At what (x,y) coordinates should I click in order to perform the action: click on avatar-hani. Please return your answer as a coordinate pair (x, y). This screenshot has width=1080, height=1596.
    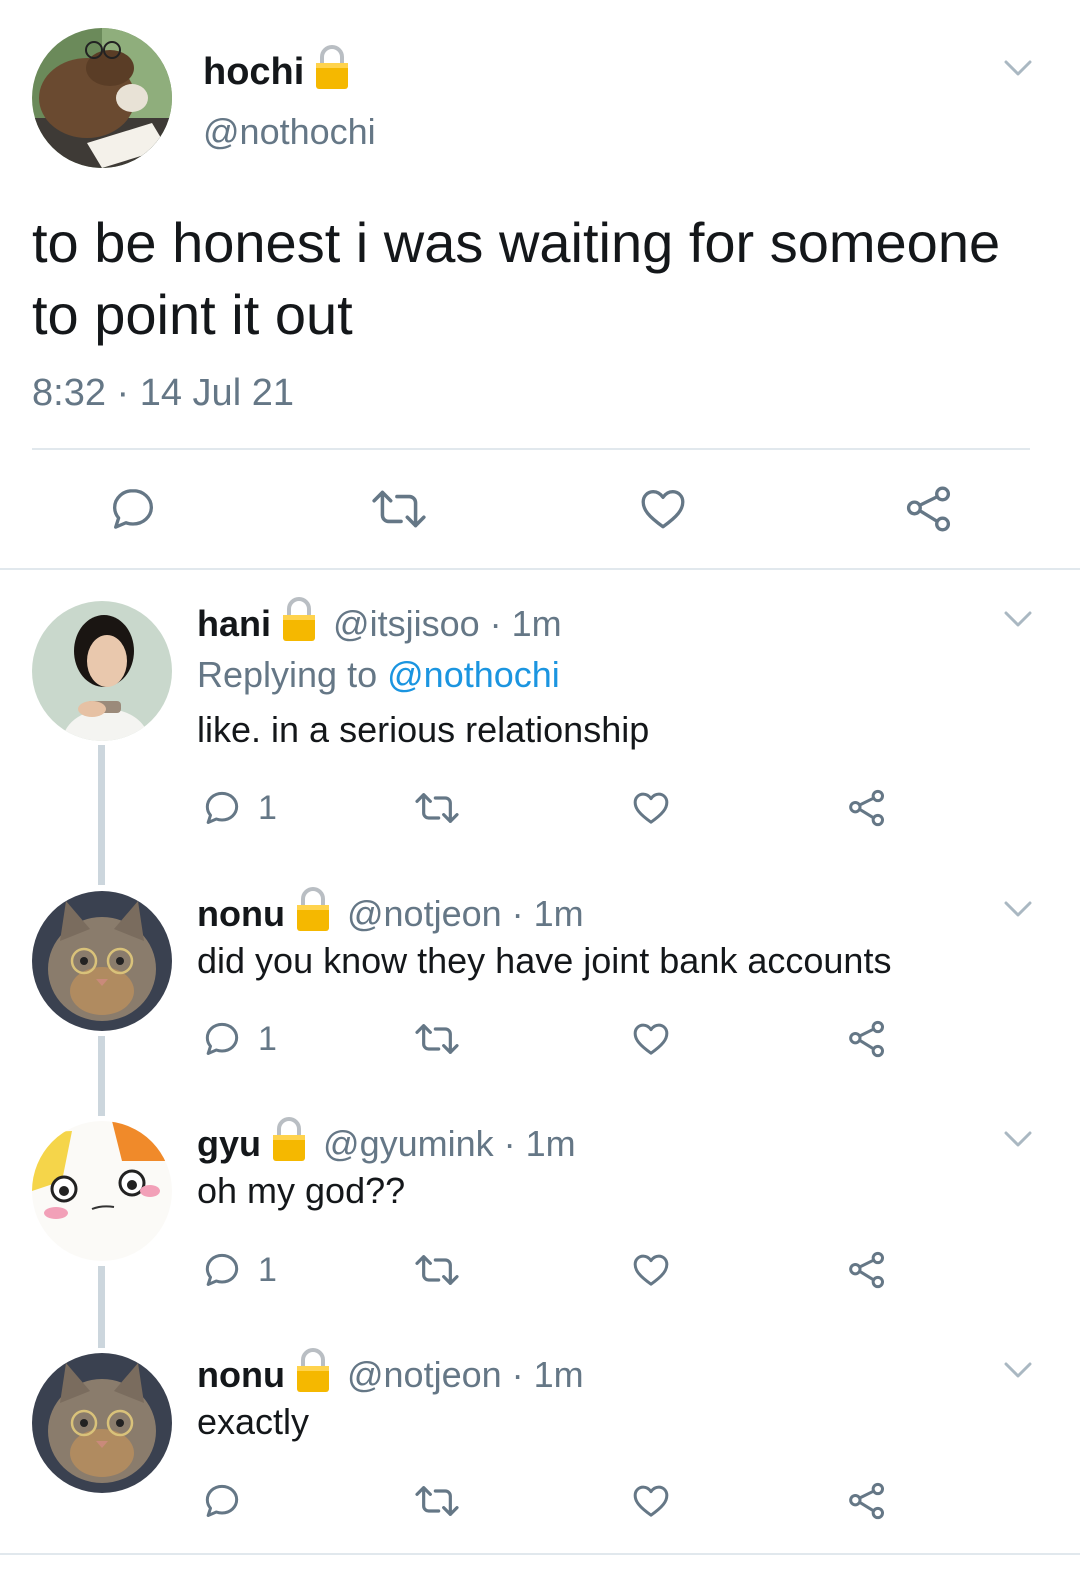
    Looking at the image, I should click on (102, 671).